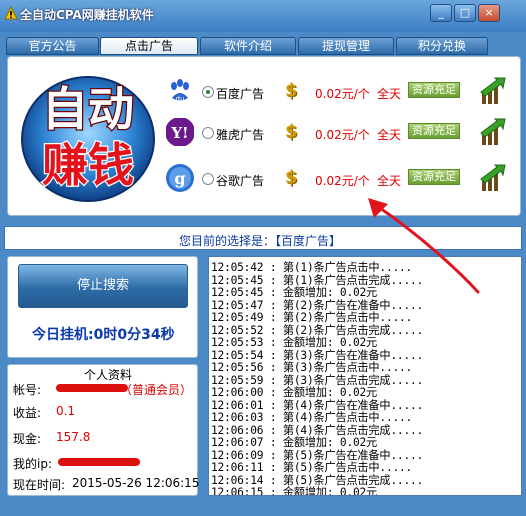 The image size is (526, 516). What do you see at coordinates (27, 413) in the screenshot?
I see `income-label: 收益:` at bounding box center [27, 413].